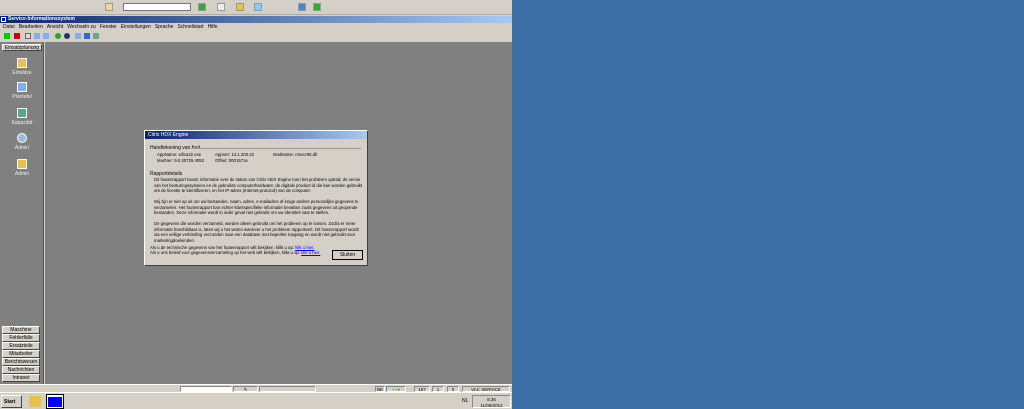 The image size is (1024, 409). I want to click on back-icon, so click(46, 36).